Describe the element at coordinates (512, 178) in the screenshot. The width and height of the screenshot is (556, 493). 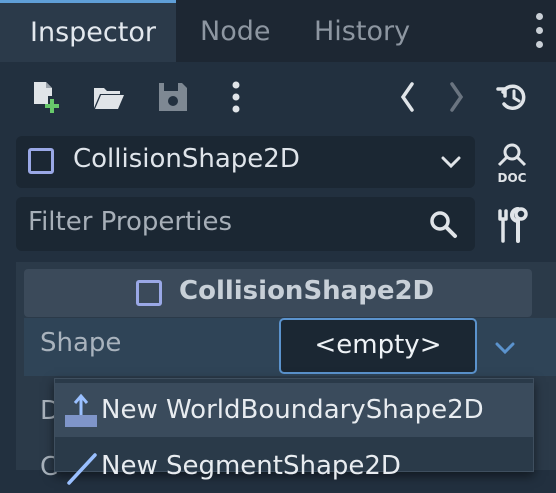
I see `doc-label: DOC` at that location.